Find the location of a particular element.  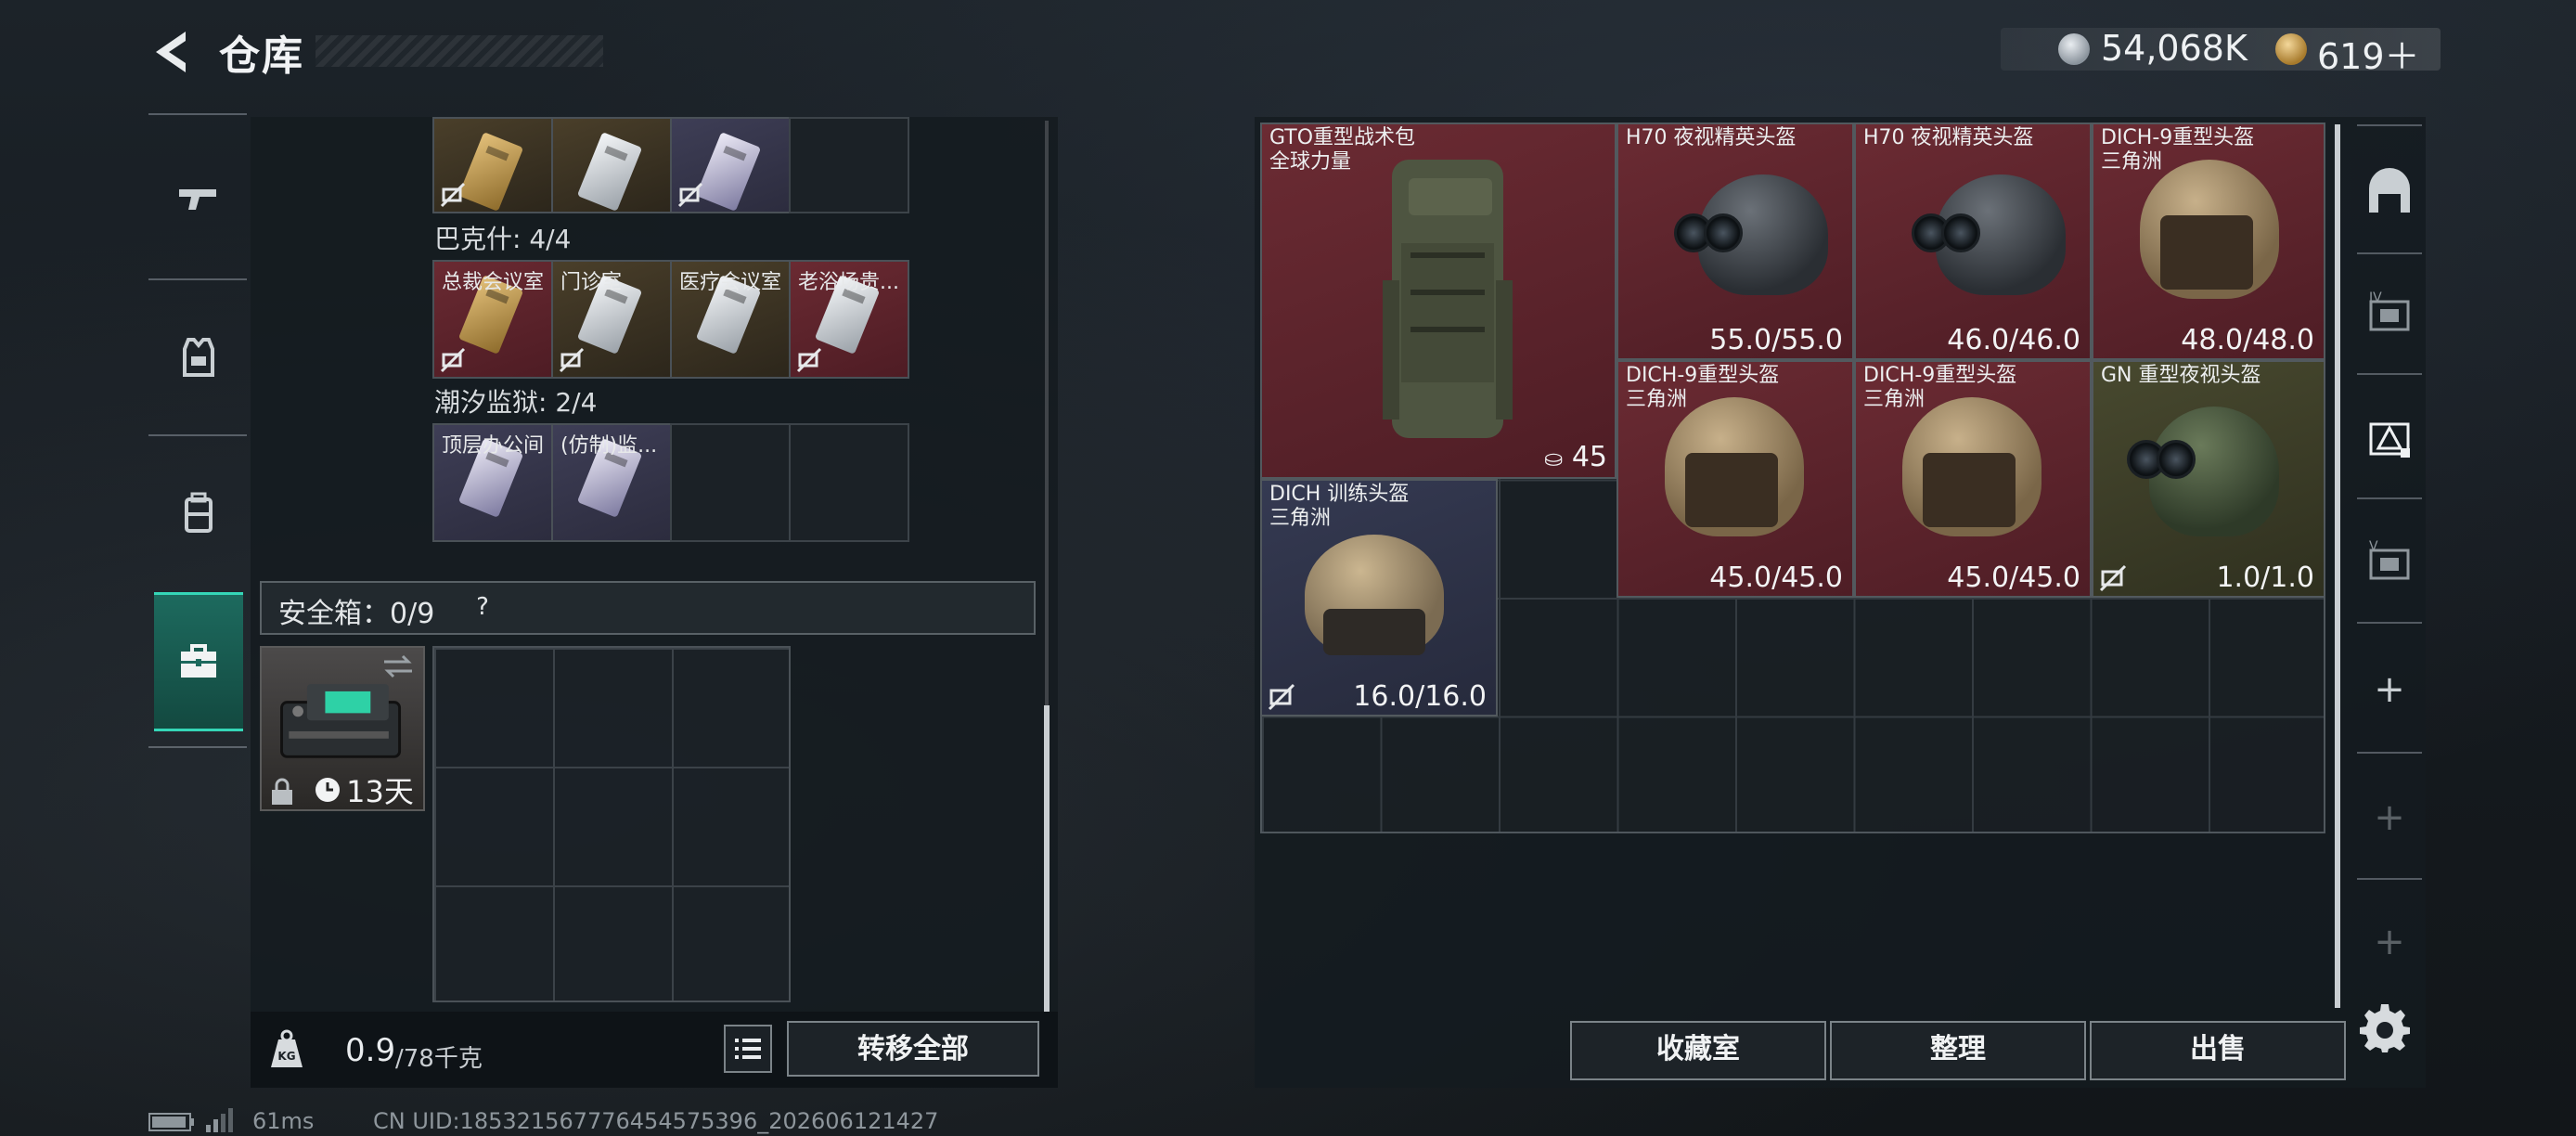

stash-item-helmet: DICH-9重型头盔 三角洲 48.0/48.0 is located at coordinates (2208, 241).